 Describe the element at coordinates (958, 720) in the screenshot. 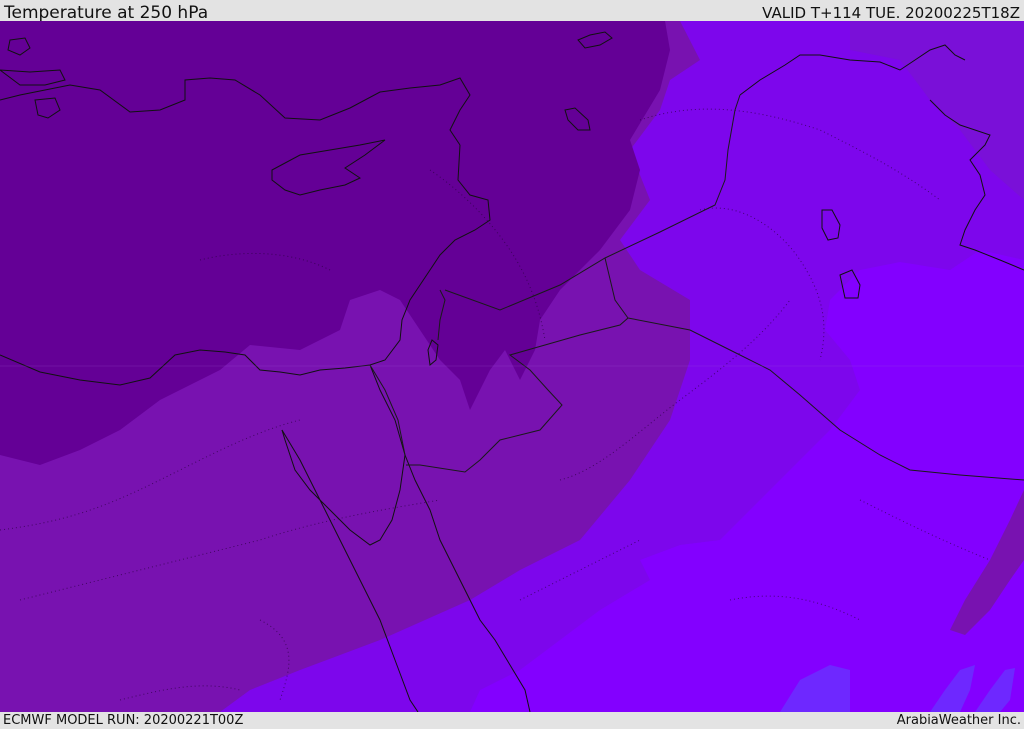

I see `credit-label: ArabiaWeather Inc.` at that location.